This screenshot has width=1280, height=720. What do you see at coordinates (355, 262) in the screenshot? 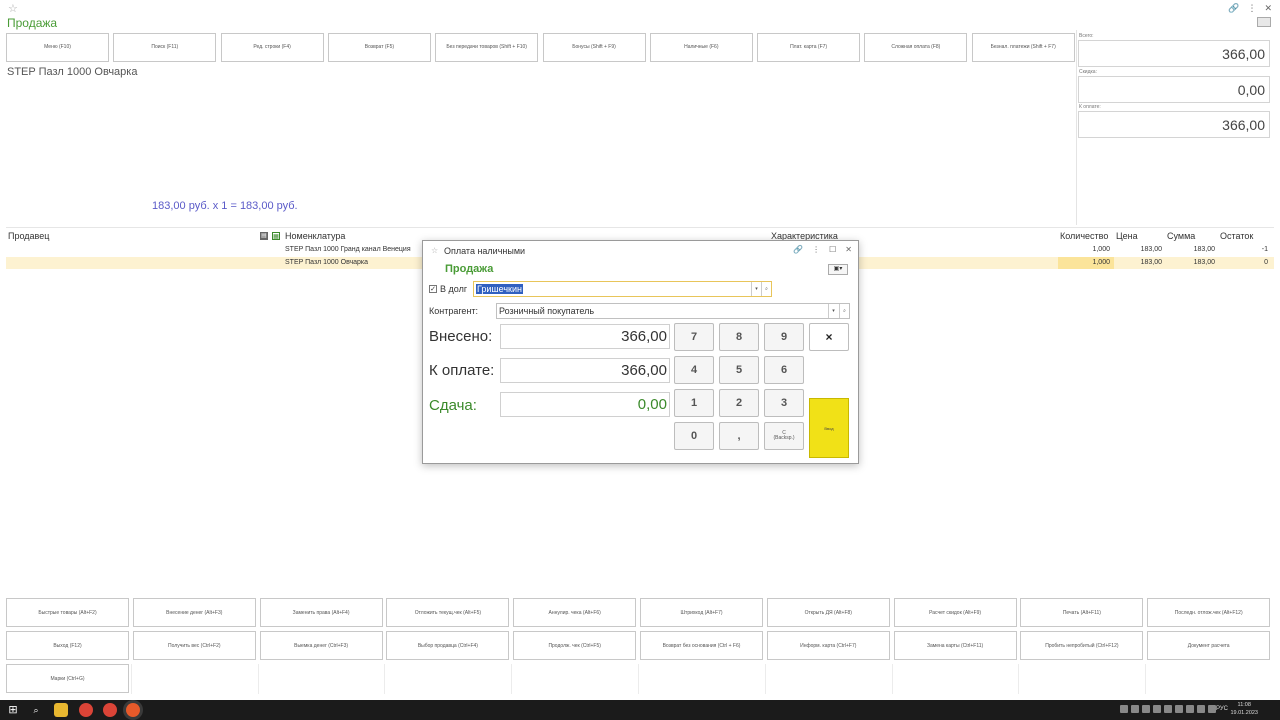
I see `table-cell-item: STEP Пазл 1000 Овчарка` at bounding box center [355, 262].